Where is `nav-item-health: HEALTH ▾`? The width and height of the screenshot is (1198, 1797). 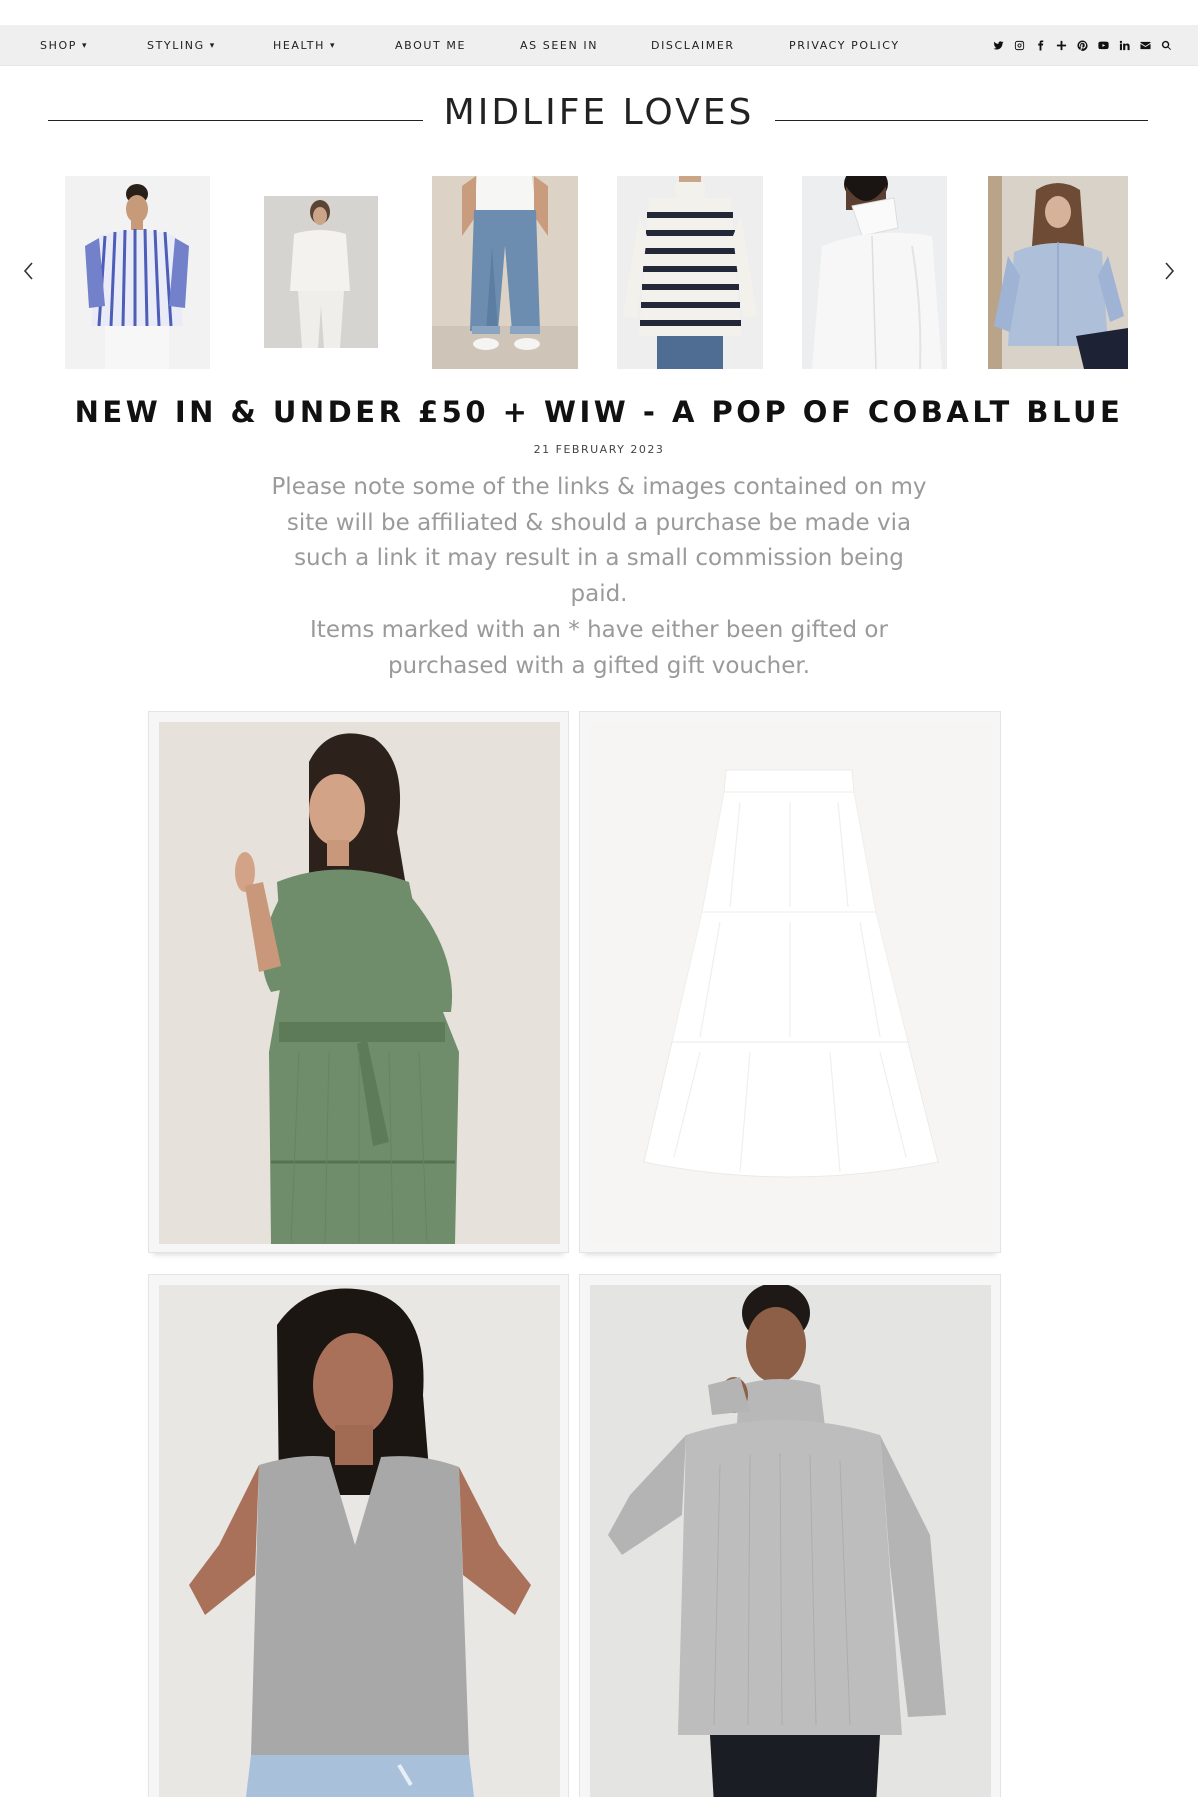 nav-item-health: HEALTH ▾ is located at coordinates (304, 45).